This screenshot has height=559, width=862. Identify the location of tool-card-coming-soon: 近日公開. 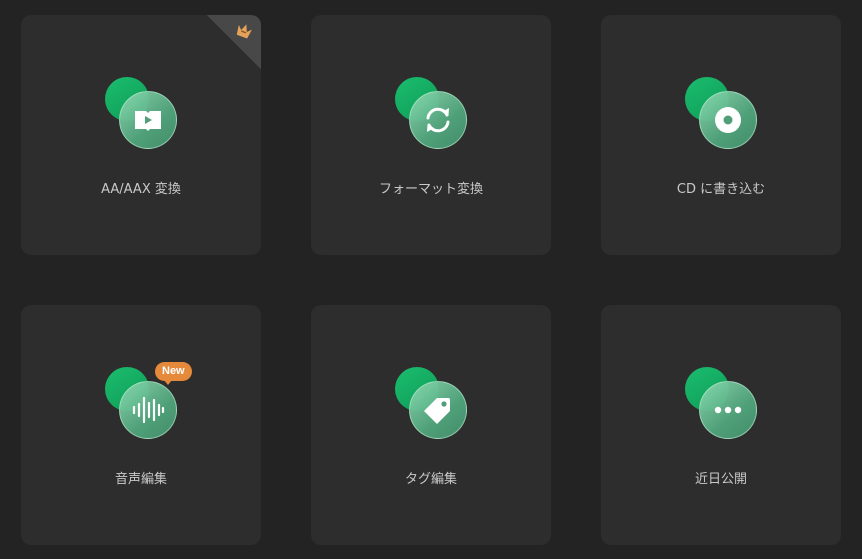
(721, 425).